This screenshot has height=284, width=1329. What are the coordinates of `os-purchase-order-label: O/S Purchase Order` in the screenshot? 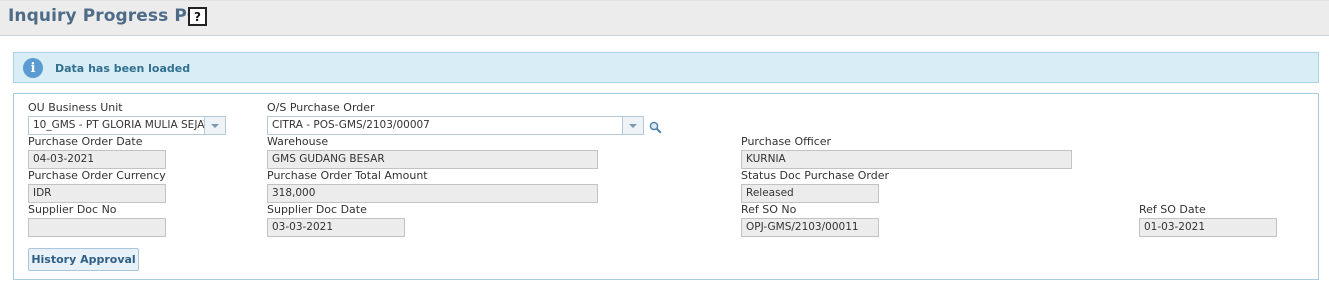 It's located at (321, 107).